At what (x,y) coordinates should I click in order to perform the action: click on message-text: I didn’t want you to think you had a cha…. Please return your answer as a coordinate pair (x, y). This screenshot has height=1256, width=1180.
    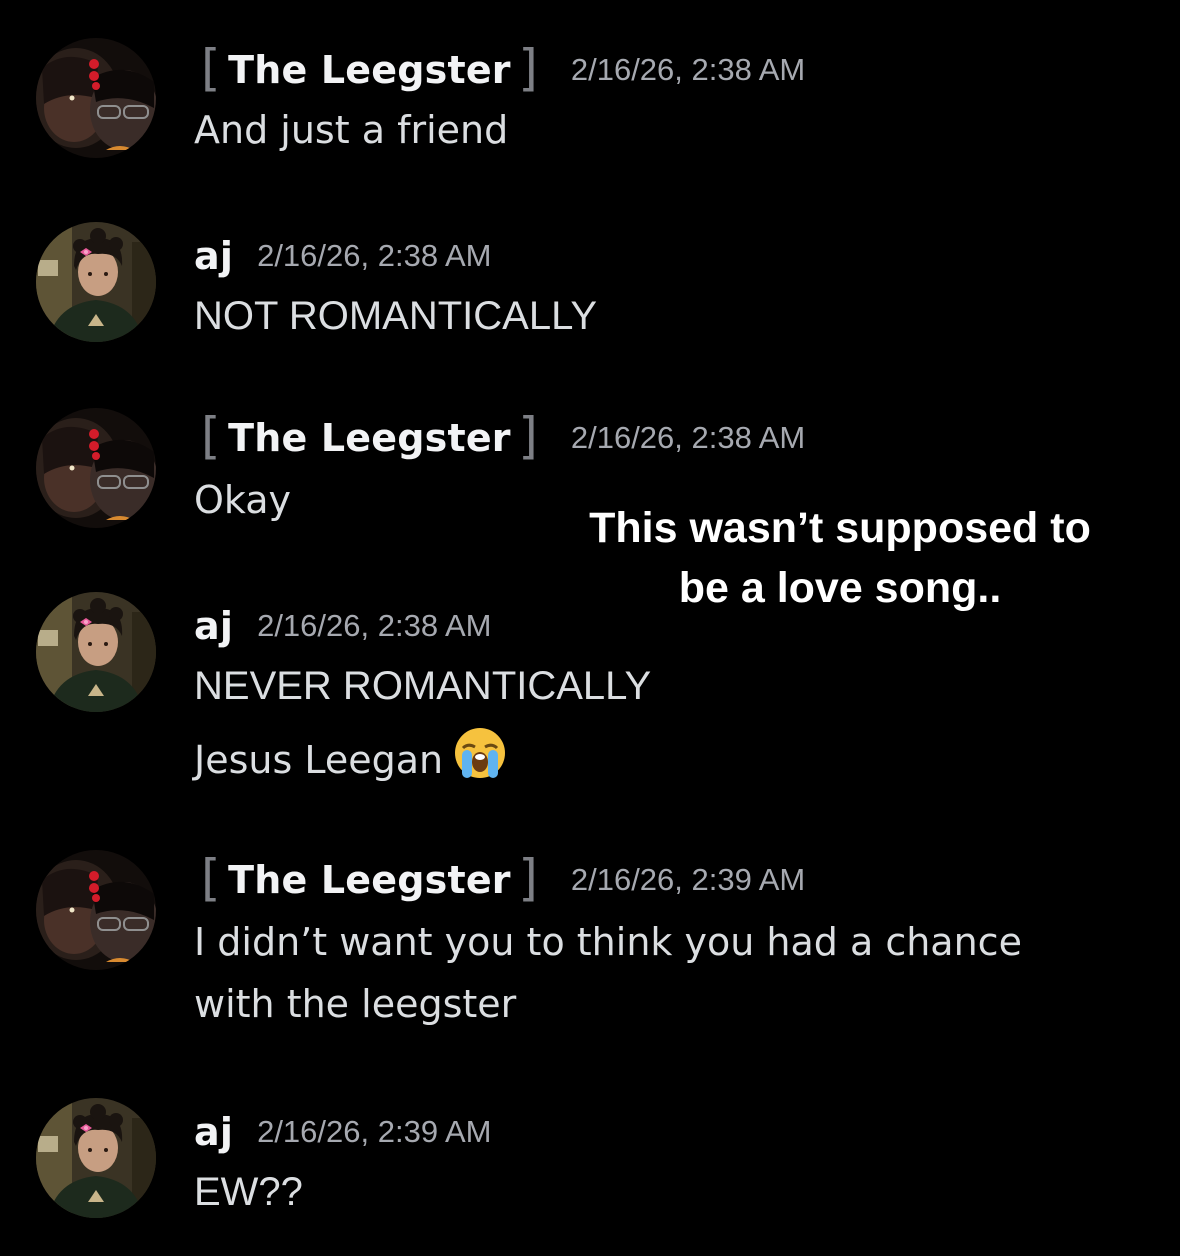
    Looking at the image, I should click on (608, 942).